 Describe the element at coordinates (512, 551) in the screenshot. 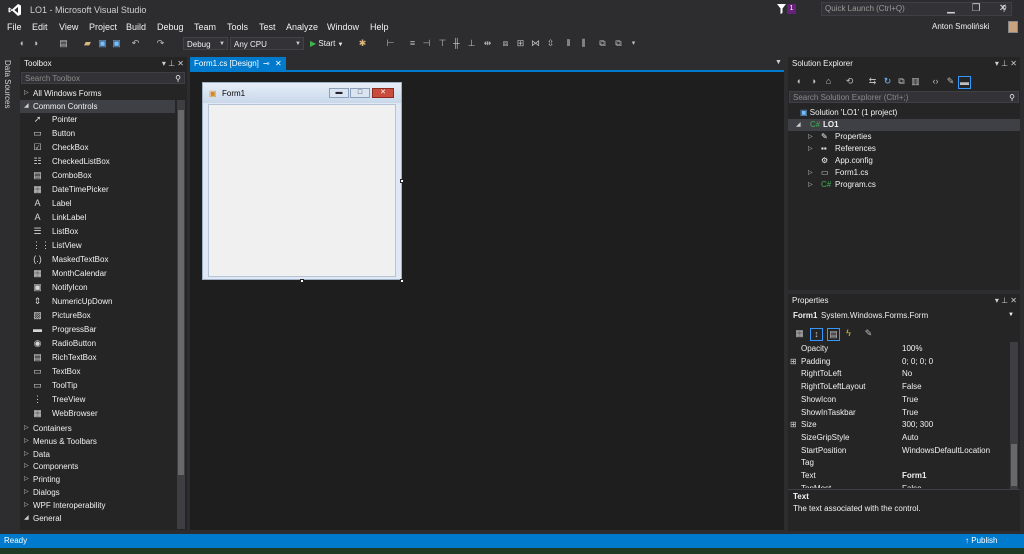

I see `taskbar-strip` at that location.